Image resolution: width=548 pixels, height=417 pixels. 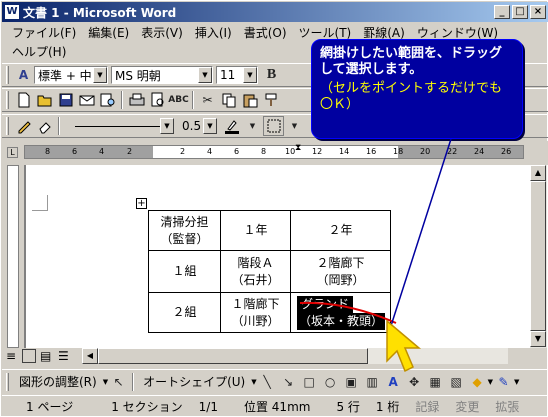 I want to click on table-cell: １年, so click(x=255, y=230).